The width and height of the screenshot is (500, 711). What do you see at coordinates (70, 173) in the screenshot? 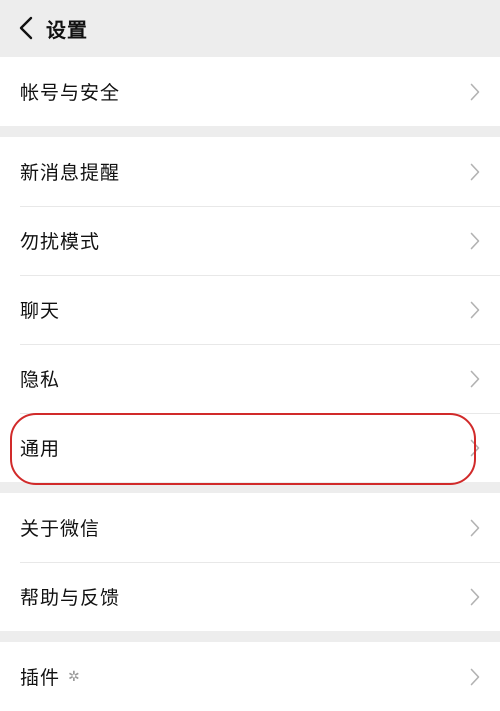
I see `settings-item-label: 新消息提醒` at bounding box center [70, 173].